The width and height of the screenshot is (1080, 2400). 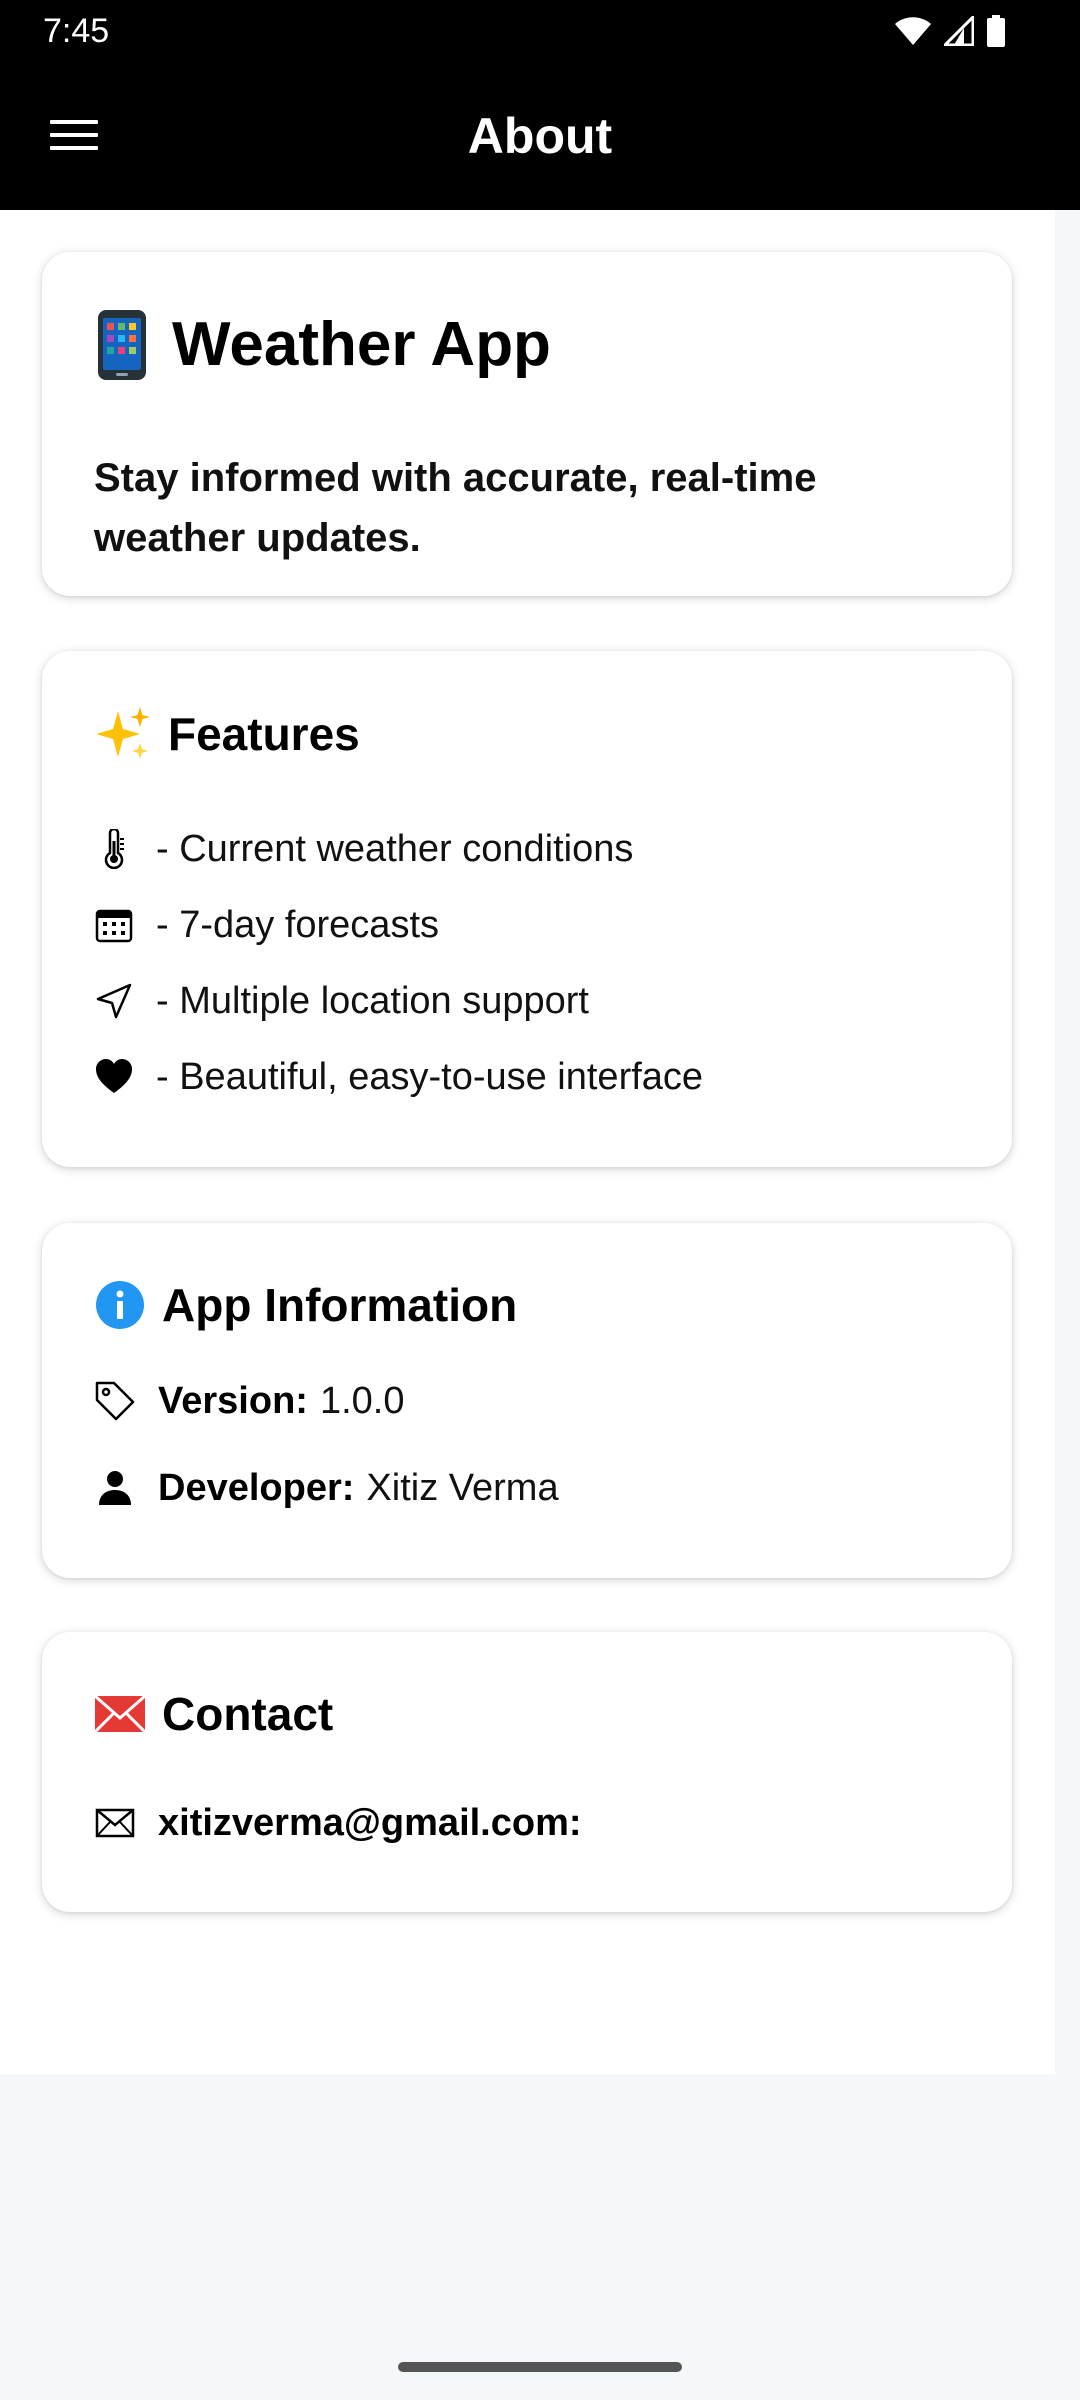 I want to click on tag-icon, so click(x=115, y=1401).